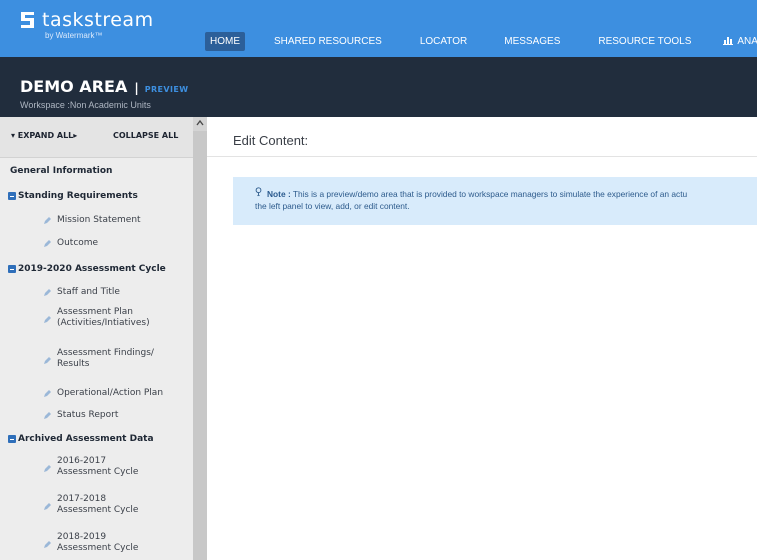 This screenshot has width=757, height=560. Describe the element at coordinates (258, 192) in the screenshot. I see `lightbulb-icon` at that location.